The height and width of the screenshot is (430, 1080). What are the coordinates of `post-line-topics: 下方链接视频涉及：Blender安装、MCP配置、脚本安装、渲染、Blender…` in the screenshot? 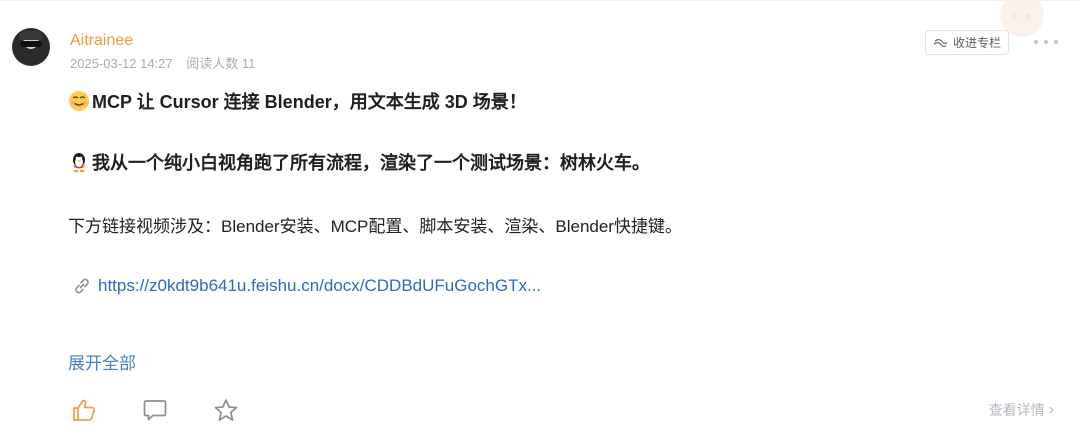 It's located at (375, 226).